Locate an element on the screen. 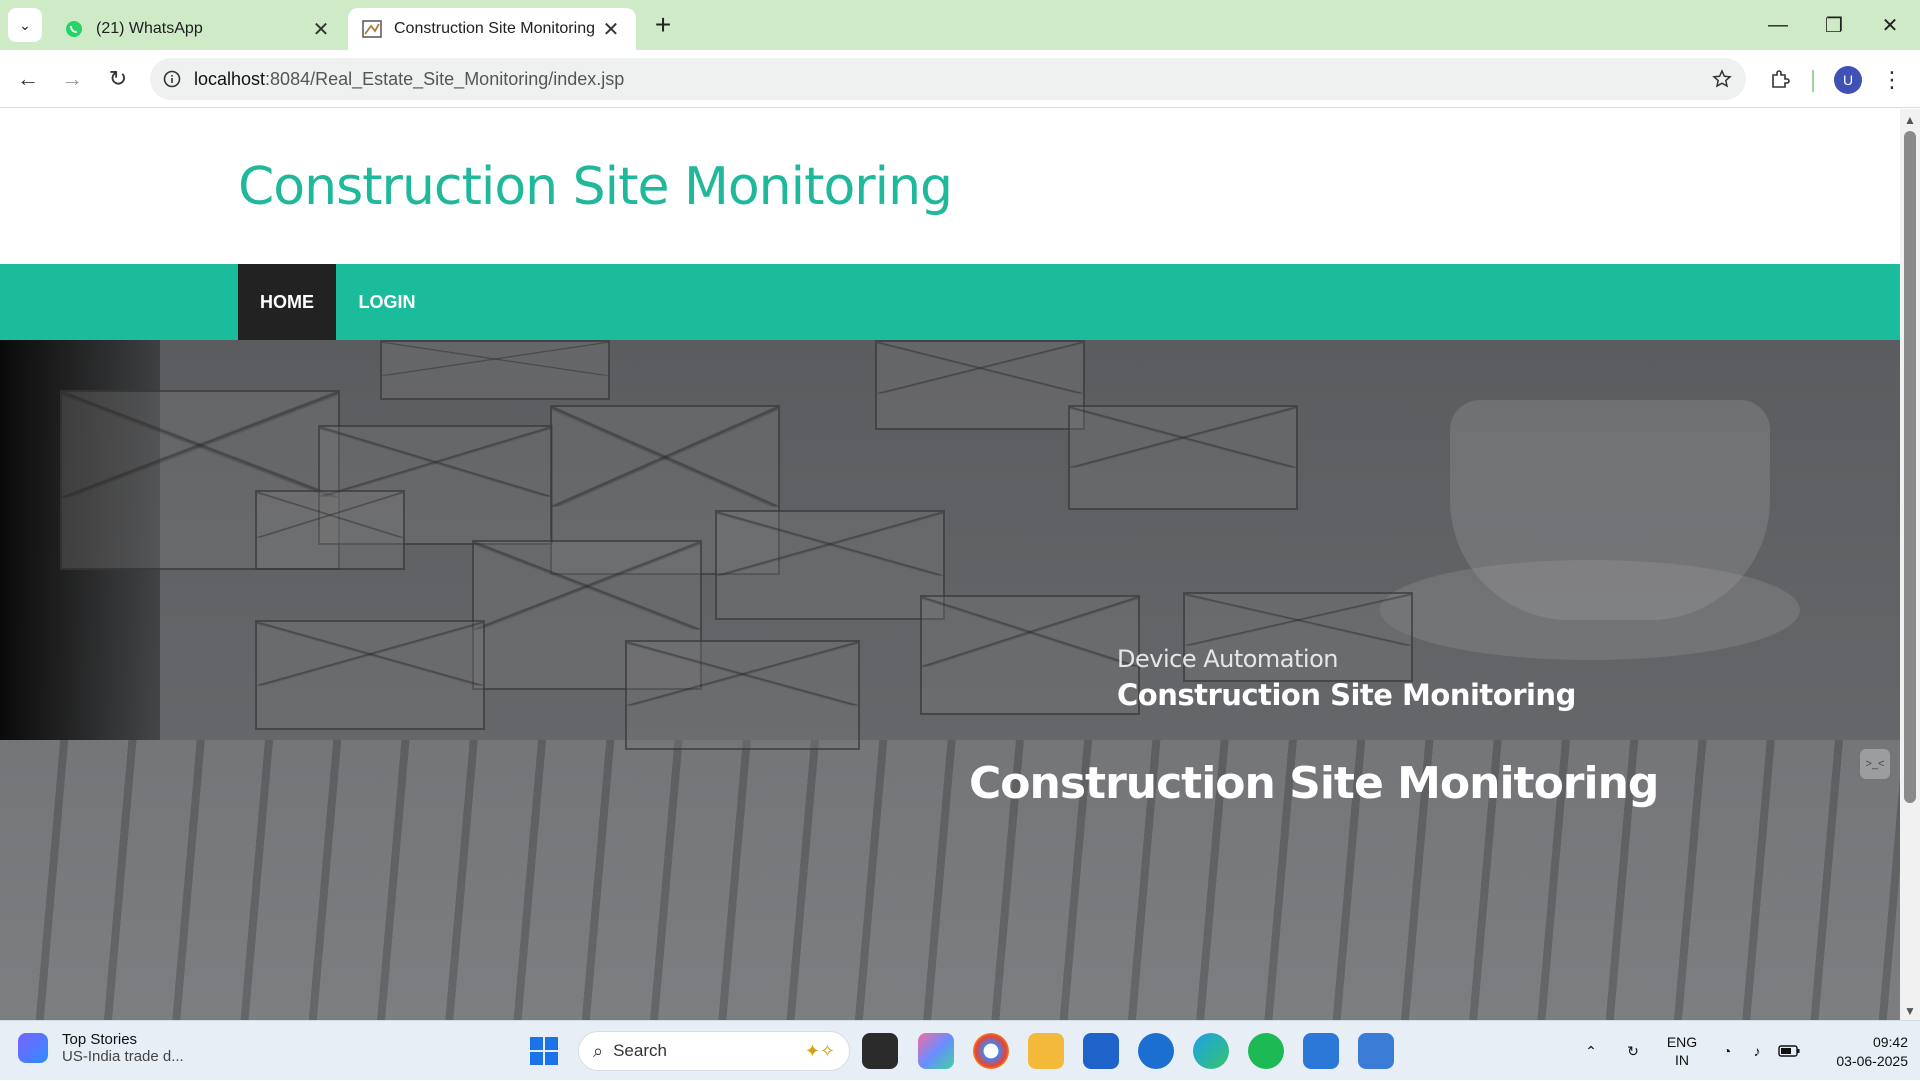 This screenshot has width=1920, height=1081. plus-icon: + is located at coordinates (663, 24).